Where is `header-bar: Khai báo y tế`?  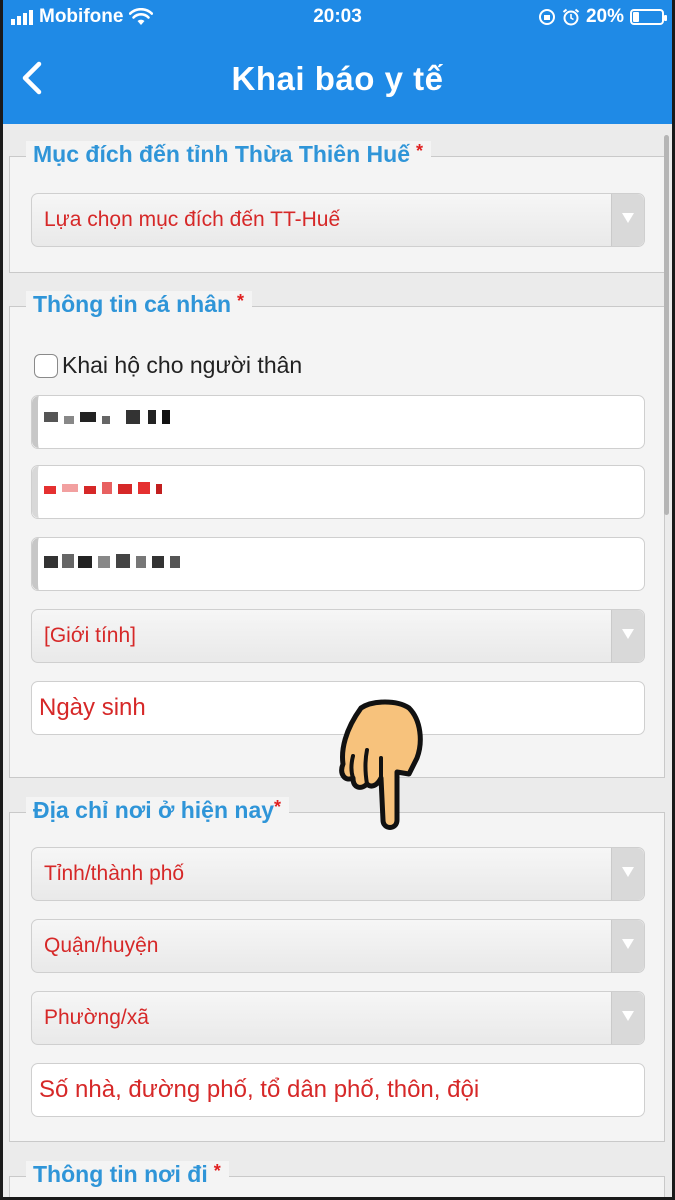 header-bar: Khai báo y tế is located at coordinates (337, 80).